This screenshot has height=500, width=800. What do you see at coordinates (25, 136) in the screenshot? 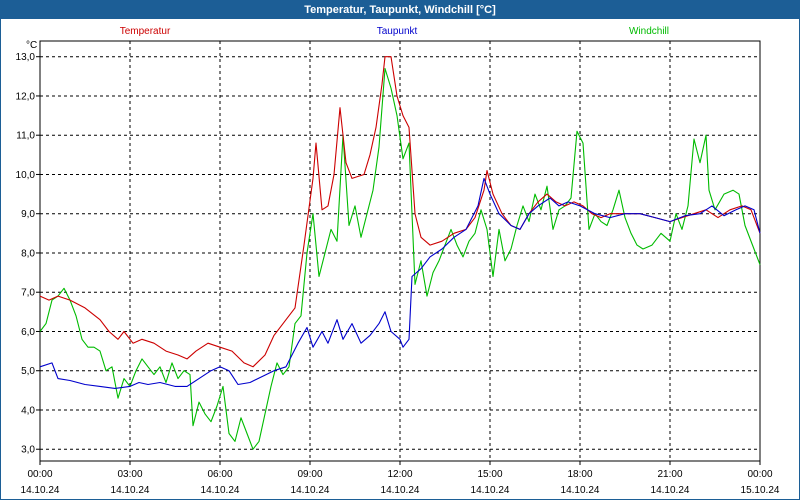
I see `y-tick-label: 11,0` at bounding box center [25, 136].